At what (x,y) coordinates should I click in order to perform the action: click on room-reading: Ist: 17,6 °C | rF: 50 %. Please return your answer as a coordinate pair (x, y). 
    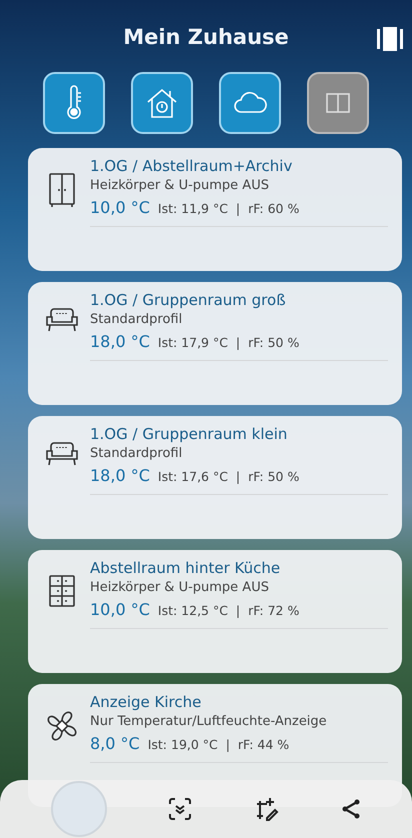
    Looking at the image, I should click on (229, 476).